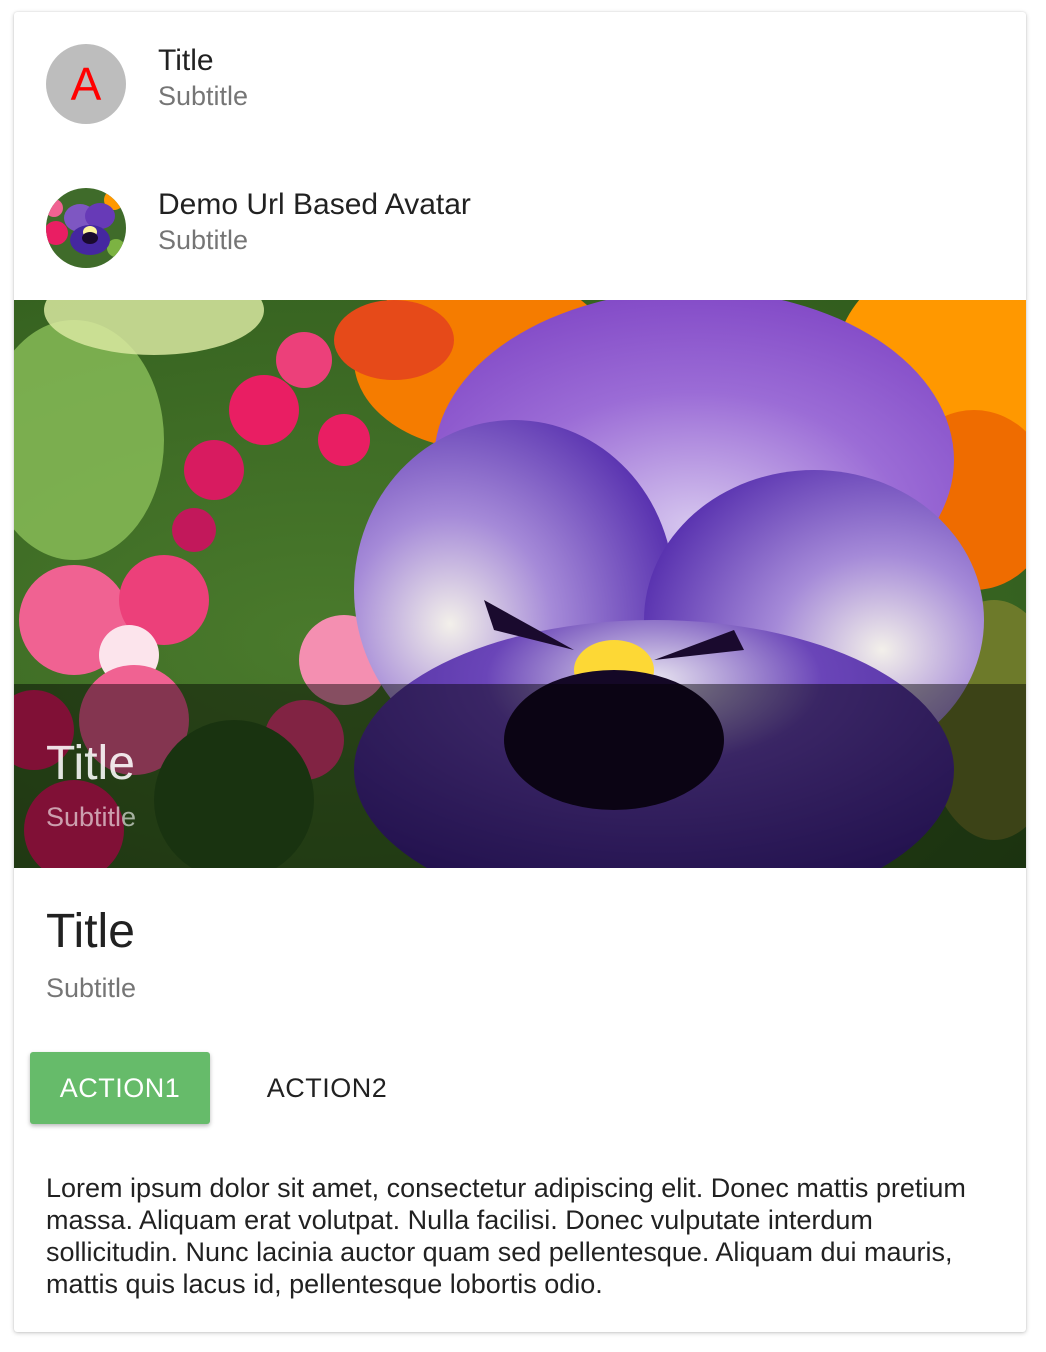 This screenshot has height=1352, width=1046. Describe the element at coordinates (314, 204) in the screenshot. I see `header-title: Demo Url Based Avatar` at that location.